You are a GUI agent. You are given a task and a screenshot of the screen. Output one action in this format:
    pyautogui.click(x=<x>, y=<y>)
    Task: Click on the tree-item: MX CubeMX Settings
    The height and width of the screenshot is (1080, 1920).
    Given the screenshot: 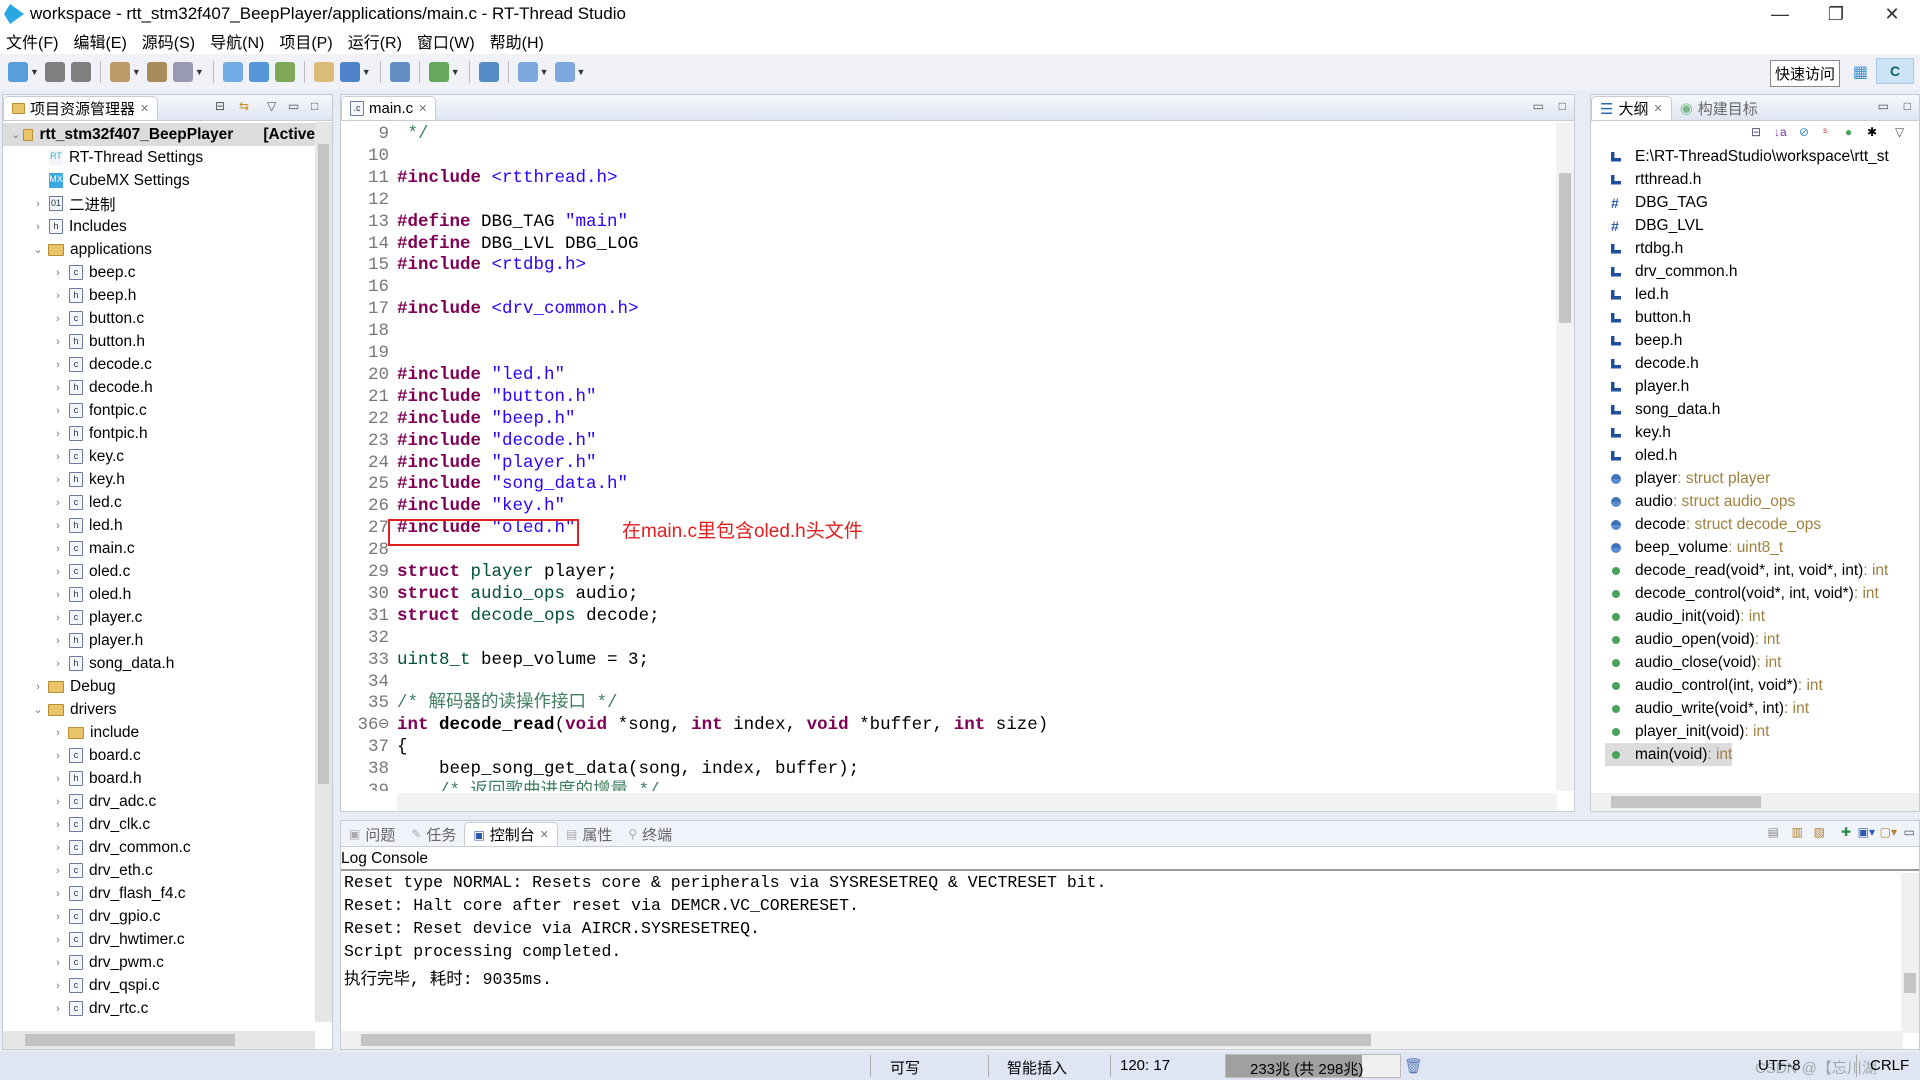 What is the action you would take?
    pyautogui.click(x=96, y=180)
    